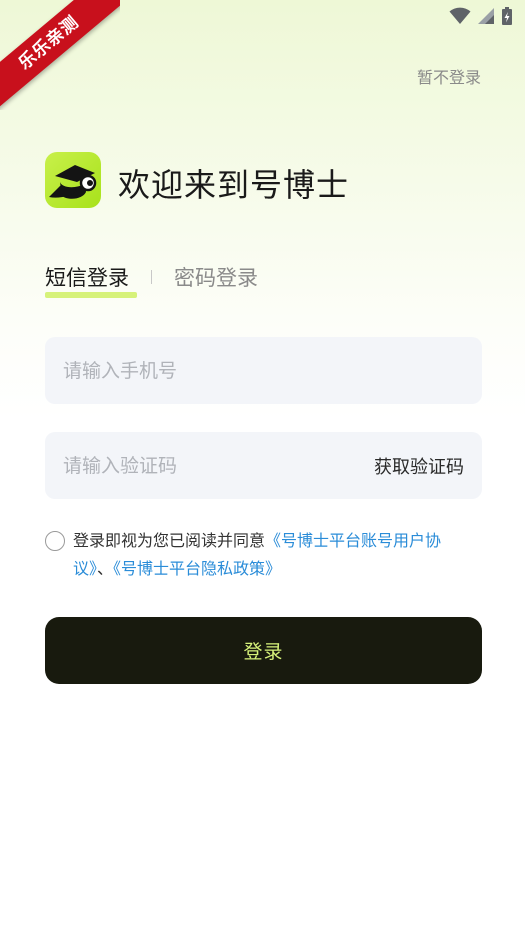 The width and height of the screenshot is (525, 935). What do you see at coordinates (91, 295) in the screenshot?
I see `tab-active-underline` at bounding box center [91, 295].